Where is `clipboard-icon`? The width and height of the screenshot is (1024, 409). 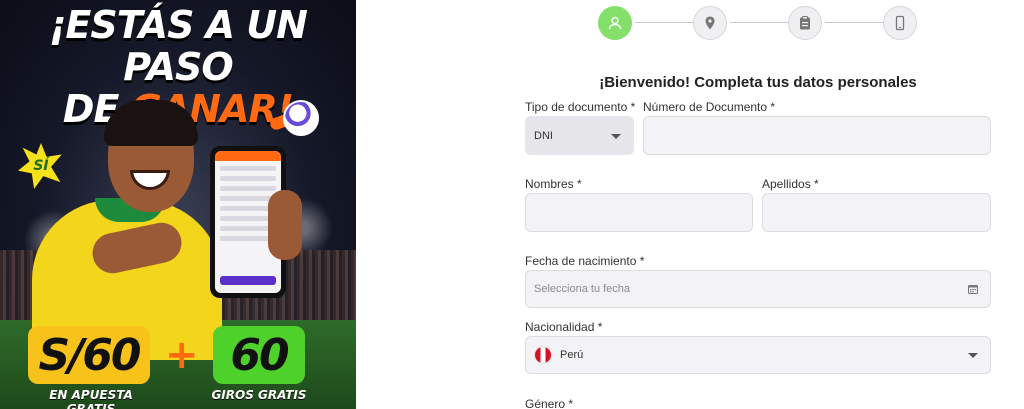 clipboard-icon is located at coordinates (805, 23).